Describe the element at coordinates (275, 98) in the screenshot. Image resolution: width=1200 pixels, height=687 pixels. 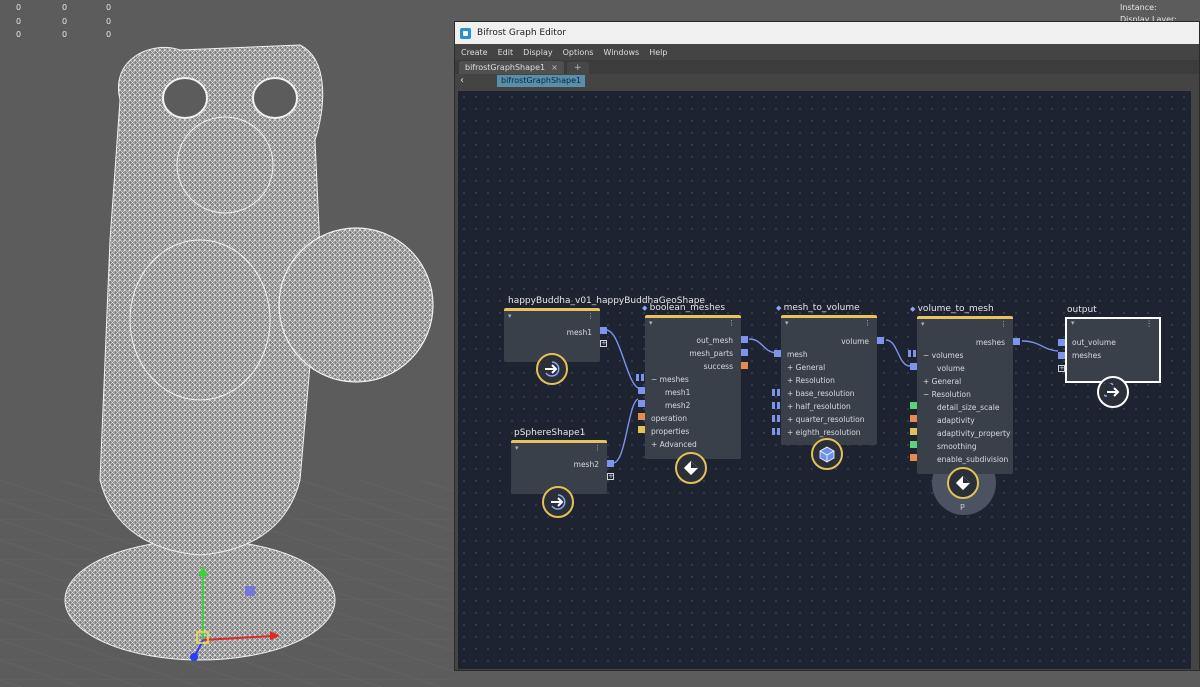
I see `arm-loop-right` at that location.